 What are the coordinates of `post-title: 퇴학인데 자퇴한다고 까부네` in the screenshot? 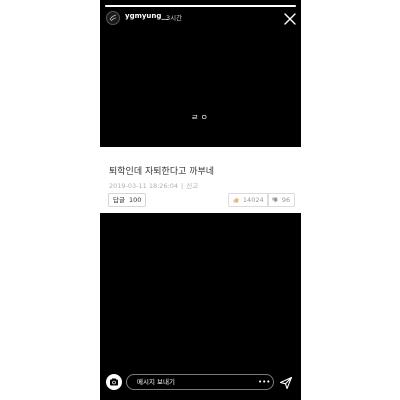 It's located at (162, 172).